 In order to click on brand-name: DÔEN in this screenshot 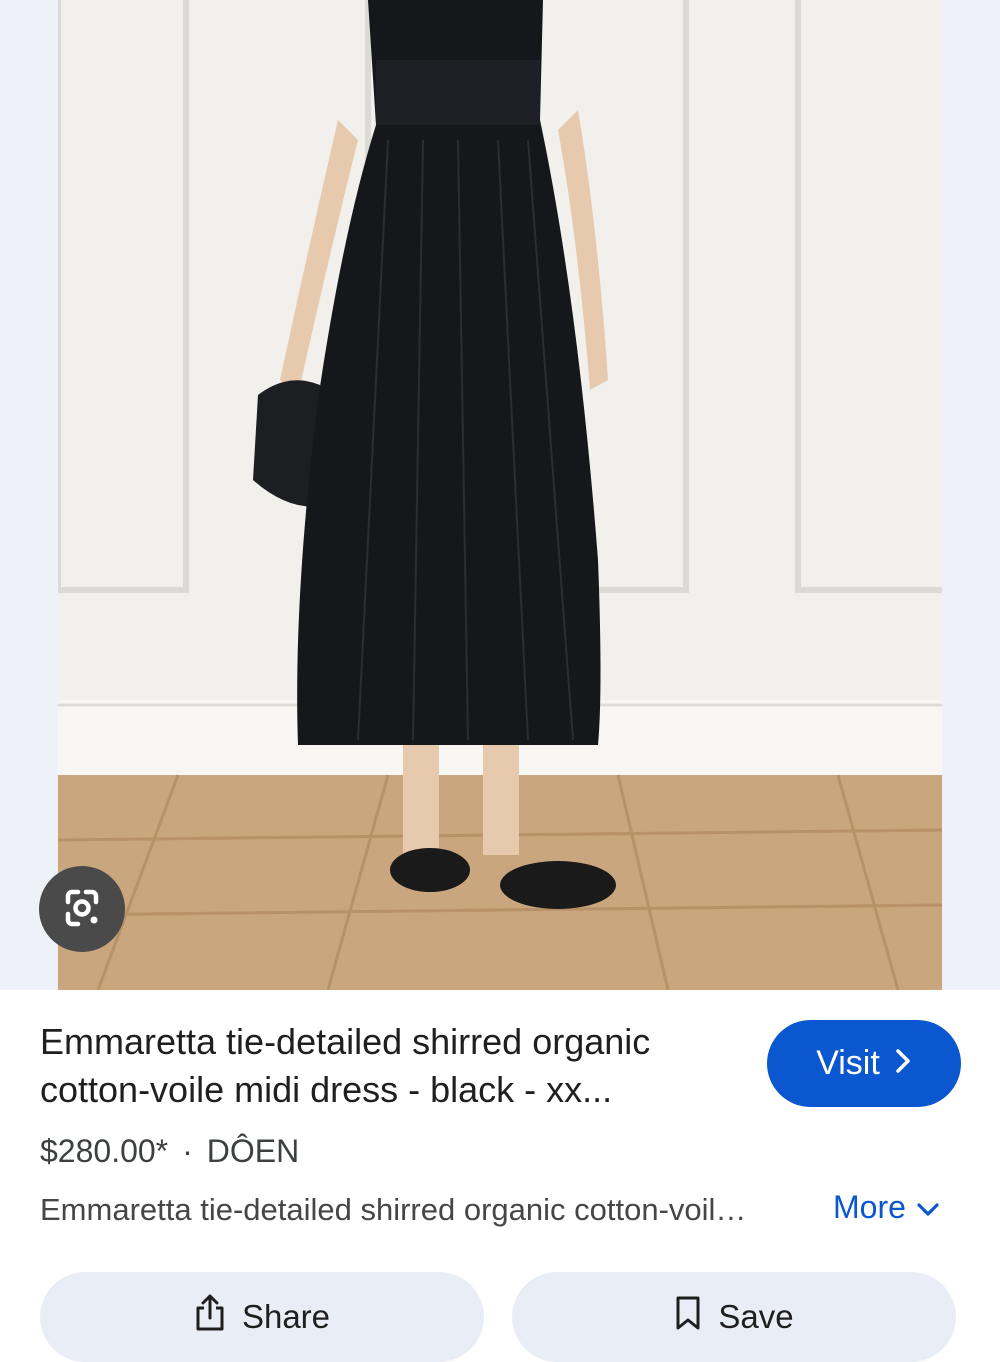, I will do `click(253, 1151)`.